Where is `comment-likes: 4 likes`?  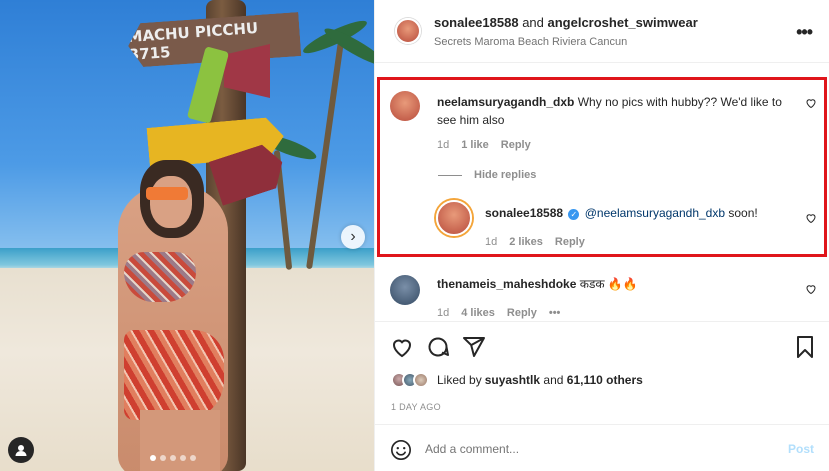
comment-likes: 4 likes is located at coordinates (478, 313).